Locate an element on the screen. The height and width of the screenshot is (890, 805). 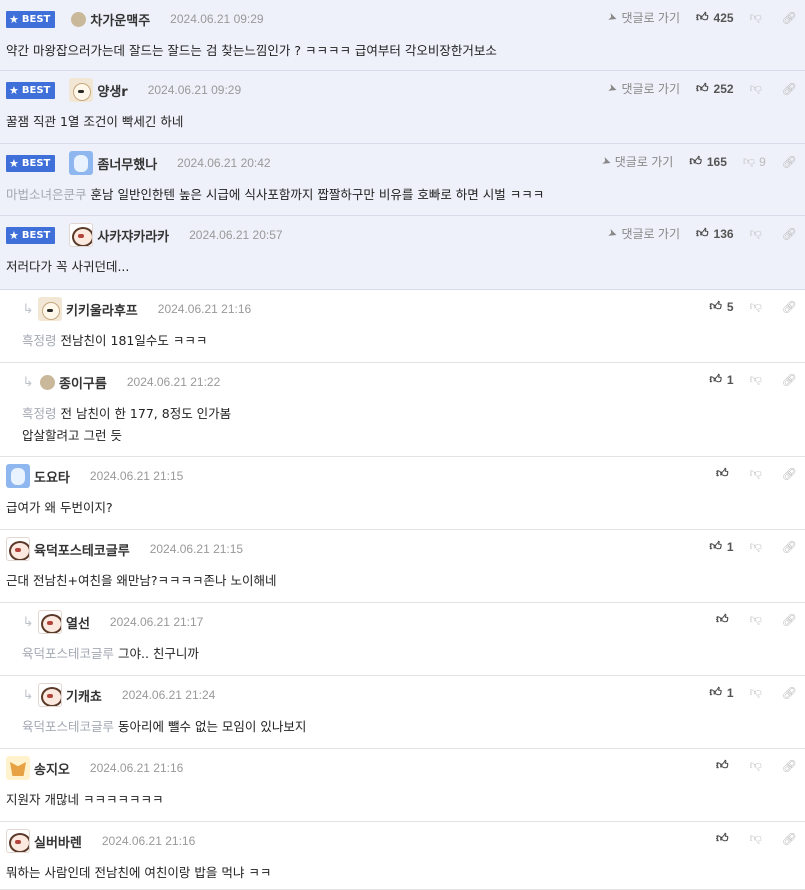
comment-date: 2024.06.21 09:29 is located at coordinates (194, 90).